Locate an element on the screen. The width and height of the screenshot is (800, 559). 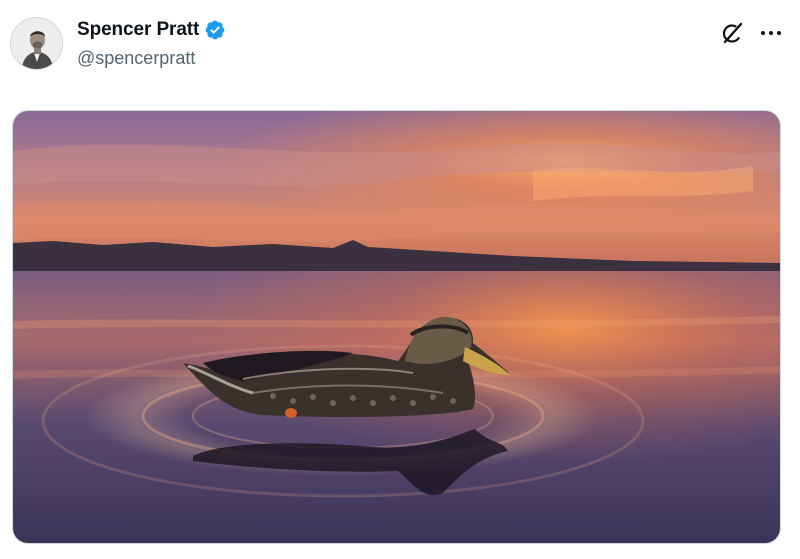
author-avatar is located at coordinates (36, 43).